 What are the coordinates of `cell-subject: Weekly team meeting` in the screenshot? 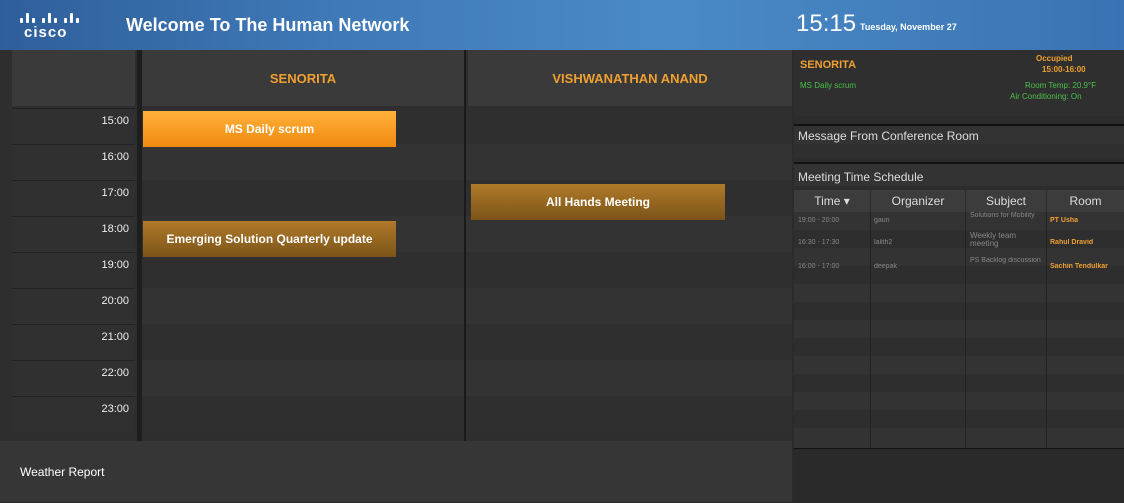 It's located at (993, 240).